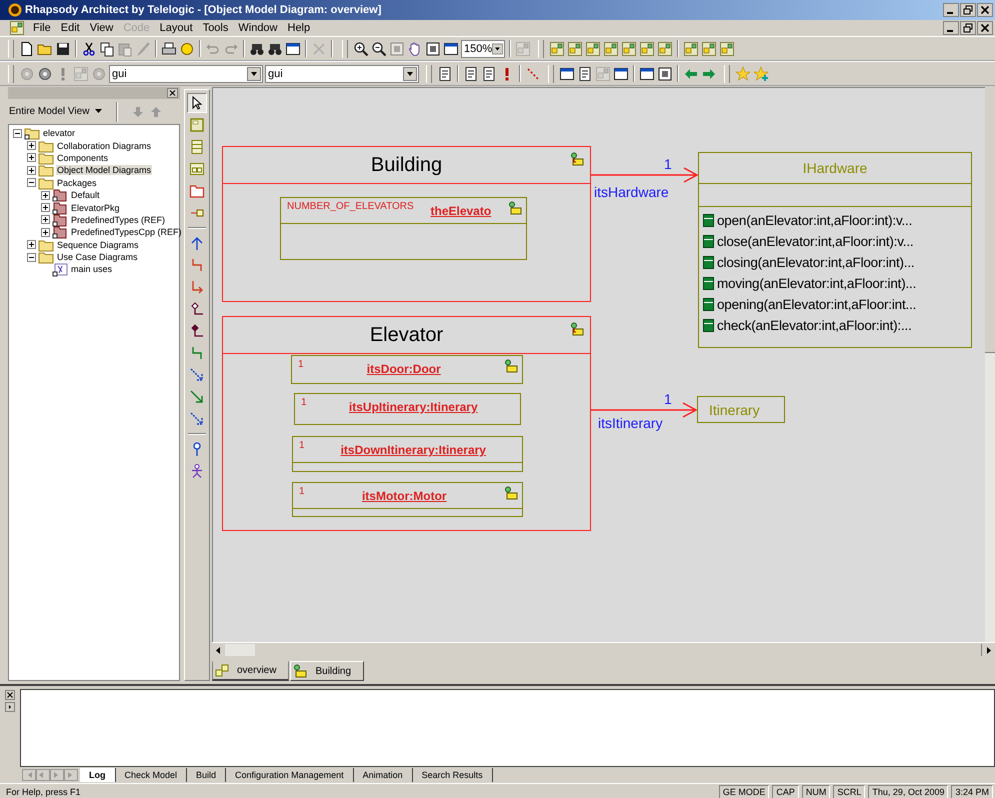  What do you see at coordinates (197, 191) in the screenshot?
I see `folder-icon` at bounding box center [197, 191].